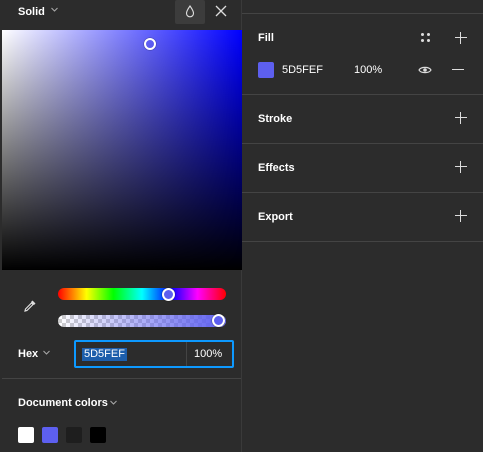 This screenshot has width=483, height=452. Describe the element at coordinates (104, 354) in the screenshot. I see `hex-input: 5D5FEF` at that location.